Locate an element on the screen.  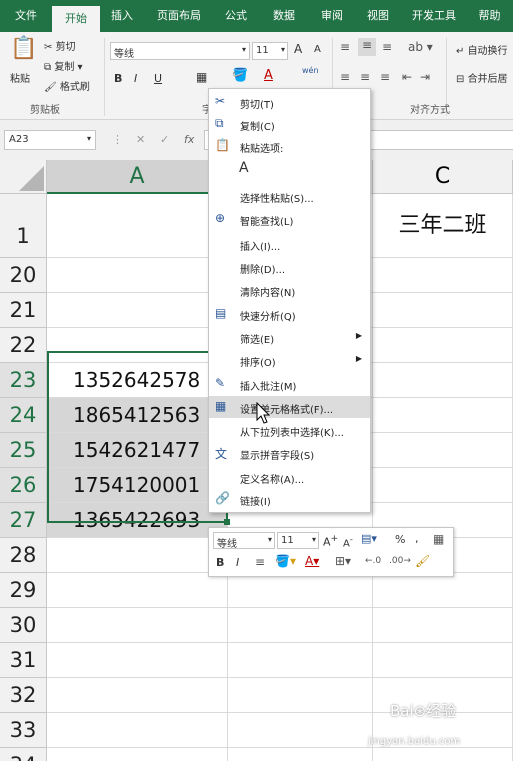
fill-color-icon: 🪣 is located at coordinates (240, 75).